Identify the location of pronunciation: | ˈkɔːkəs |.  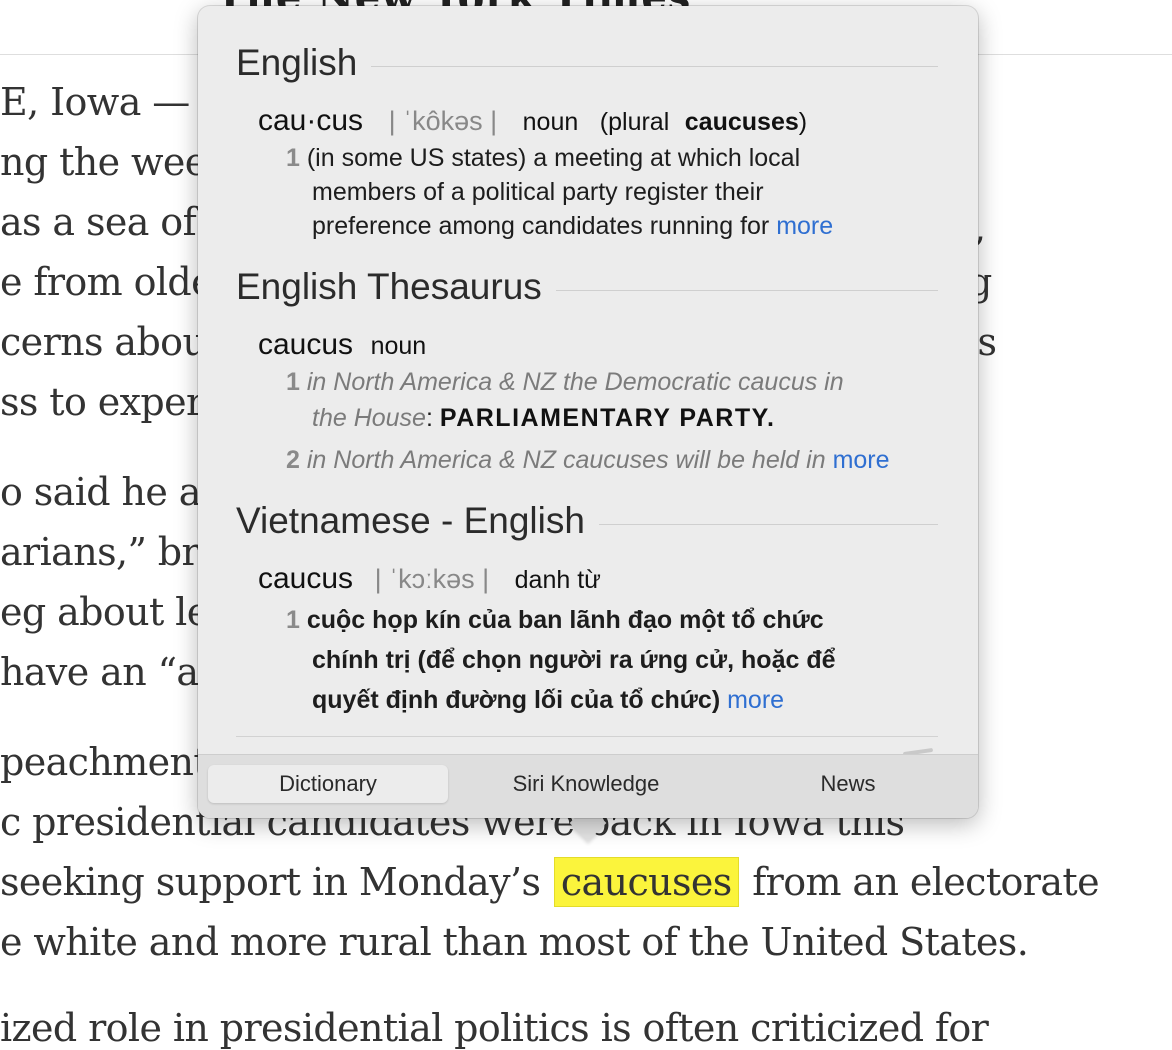
(432, 579).